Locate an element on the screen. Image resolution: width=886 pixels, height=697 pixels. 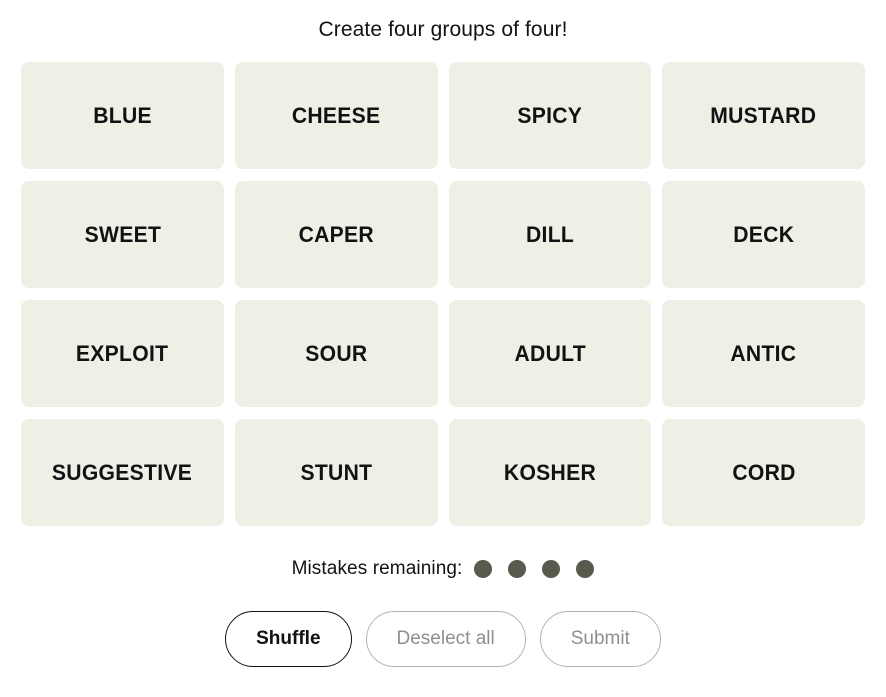
word-tile-label: ANTIC is located at coordinates (763, 353).